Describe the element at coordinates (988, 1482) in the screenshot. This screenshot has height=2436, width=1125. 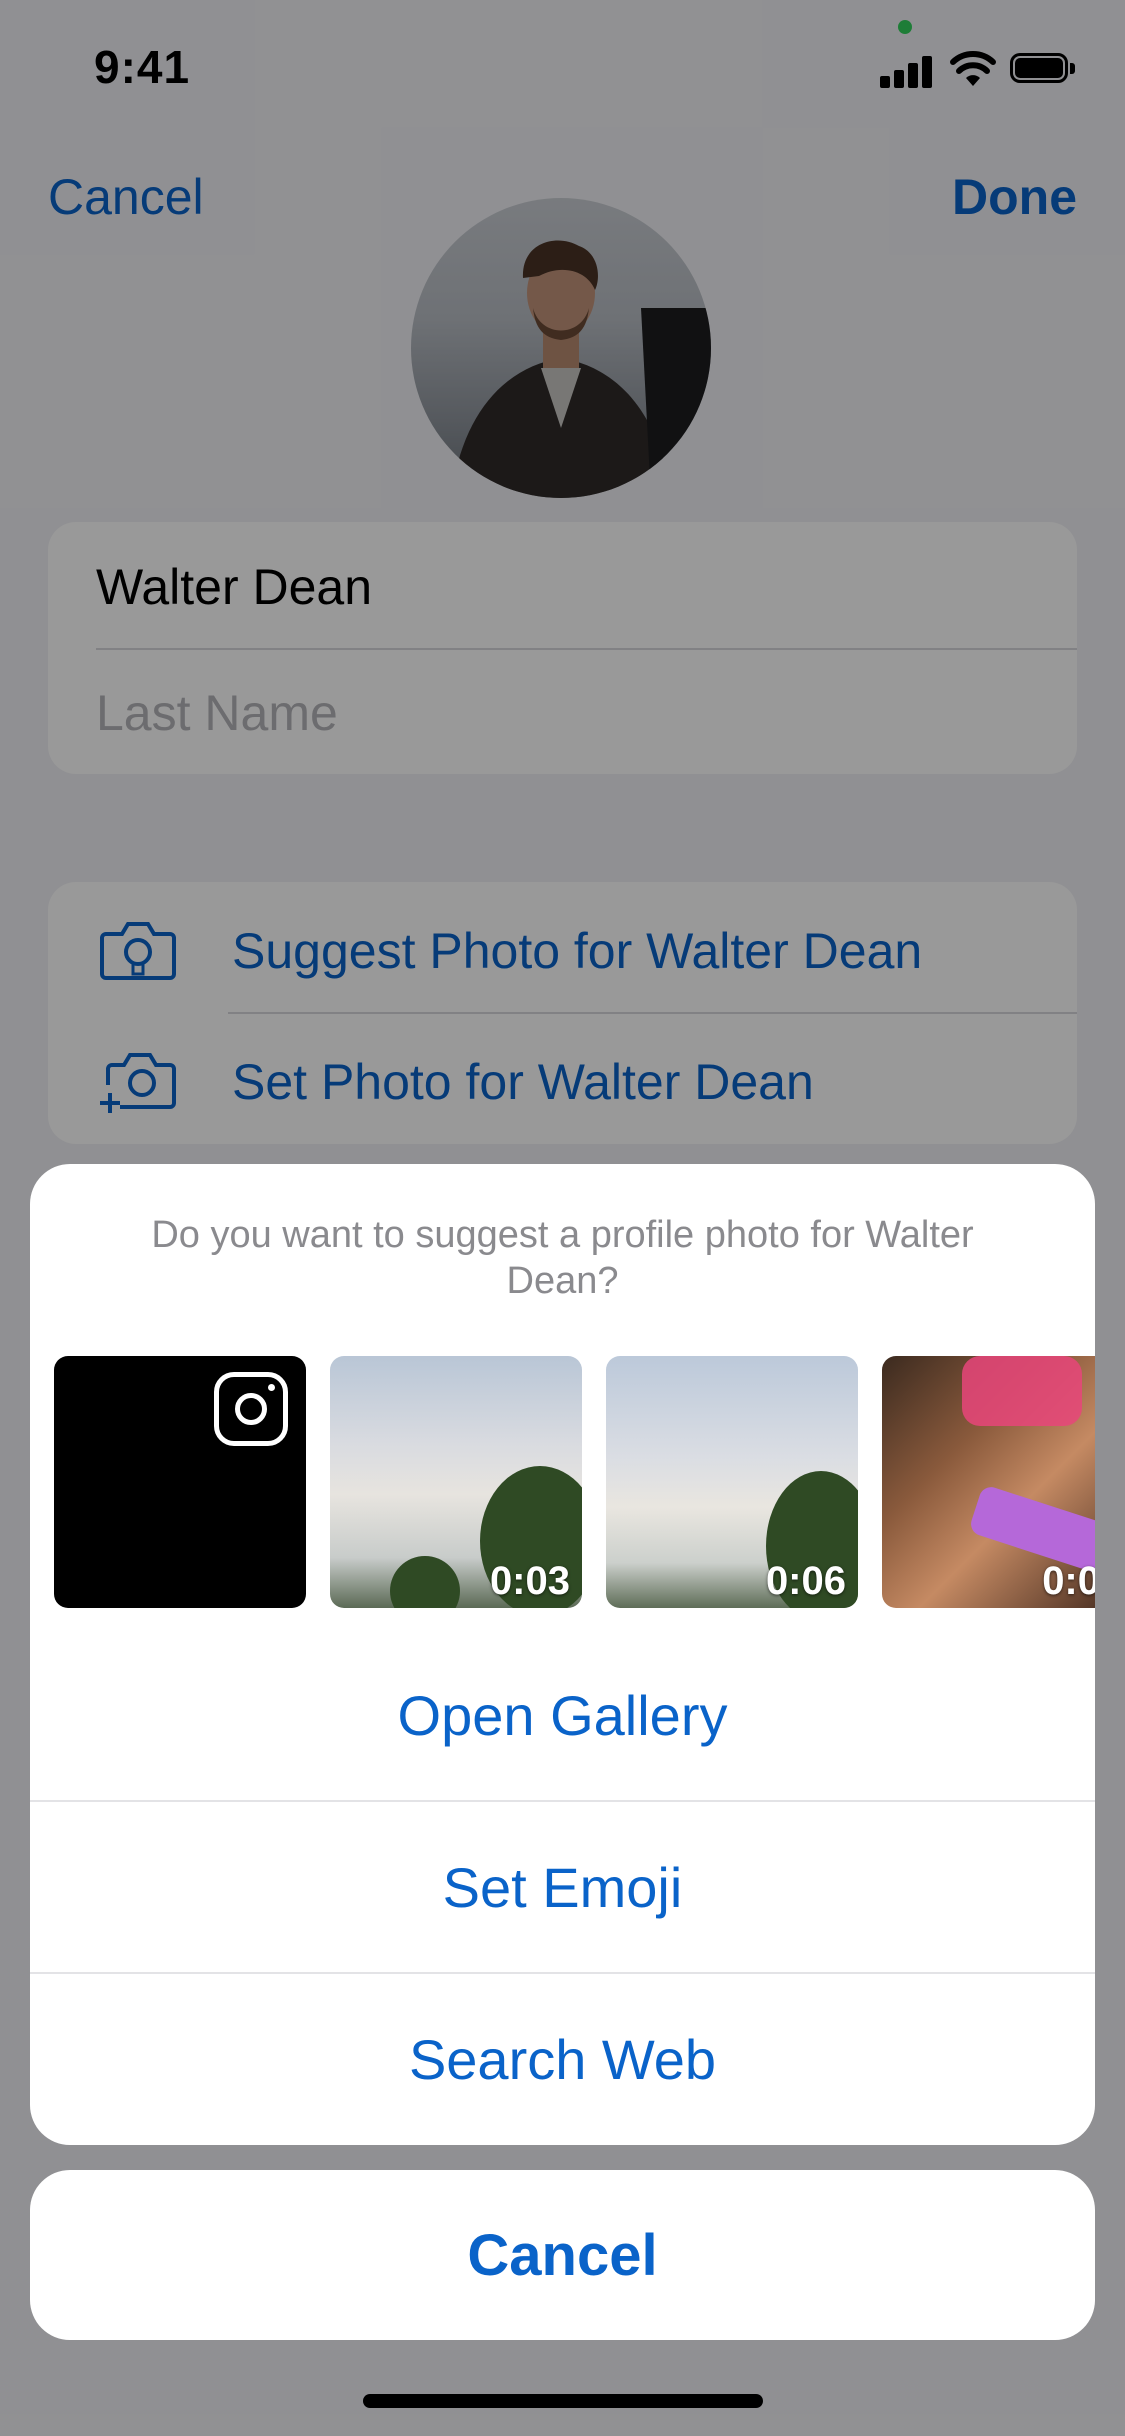
I see `video-thumbnail: 0:0` at that location.